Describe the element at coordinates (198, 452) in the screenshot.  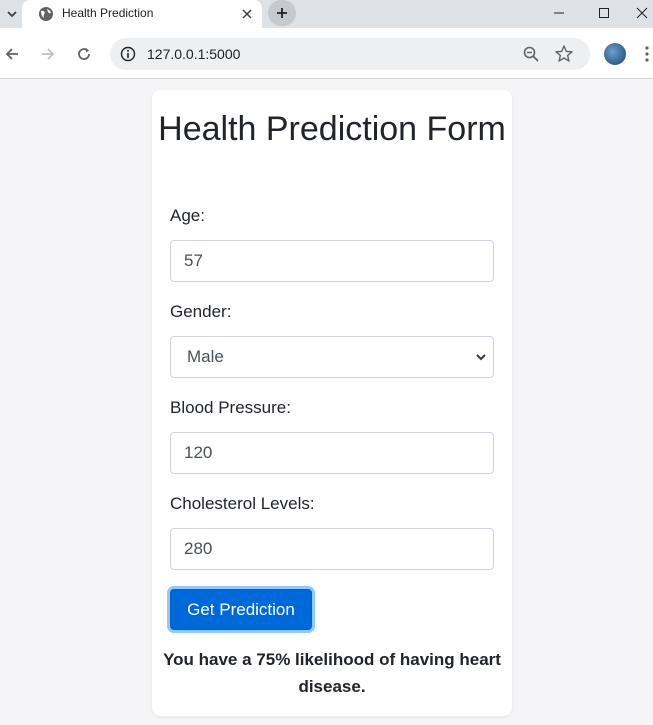
I see `blood-pressure-value: 120` at that location.